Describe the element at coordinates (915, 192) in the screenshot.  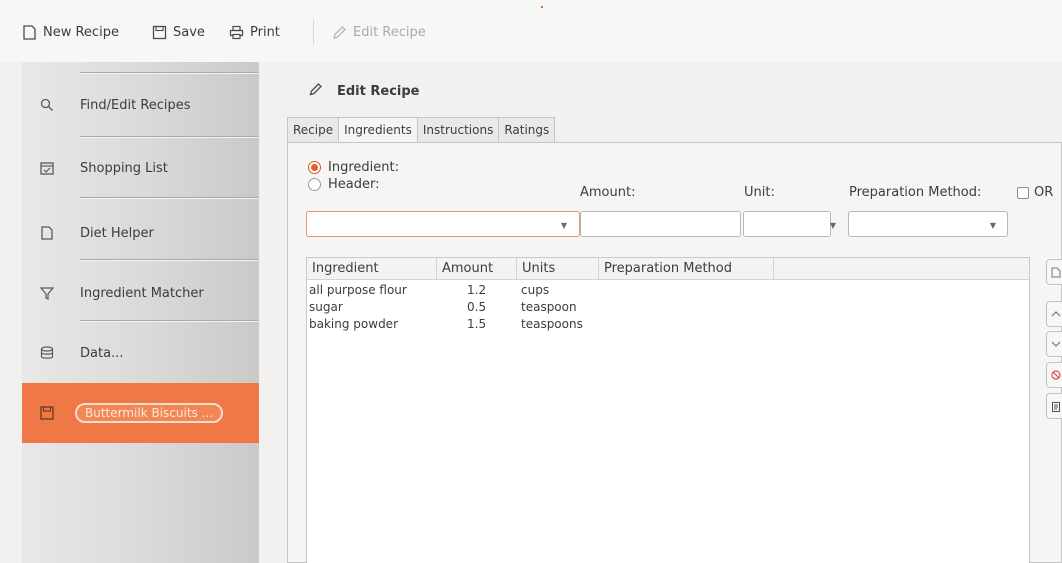
I see `prep-label: Preparation Method:` at that location.